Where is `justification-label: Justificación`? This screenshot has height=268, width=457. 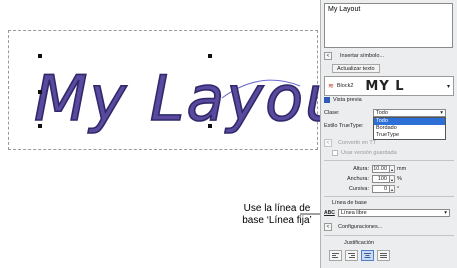
justification-label: Justificación is located at coordinates (359, 243).